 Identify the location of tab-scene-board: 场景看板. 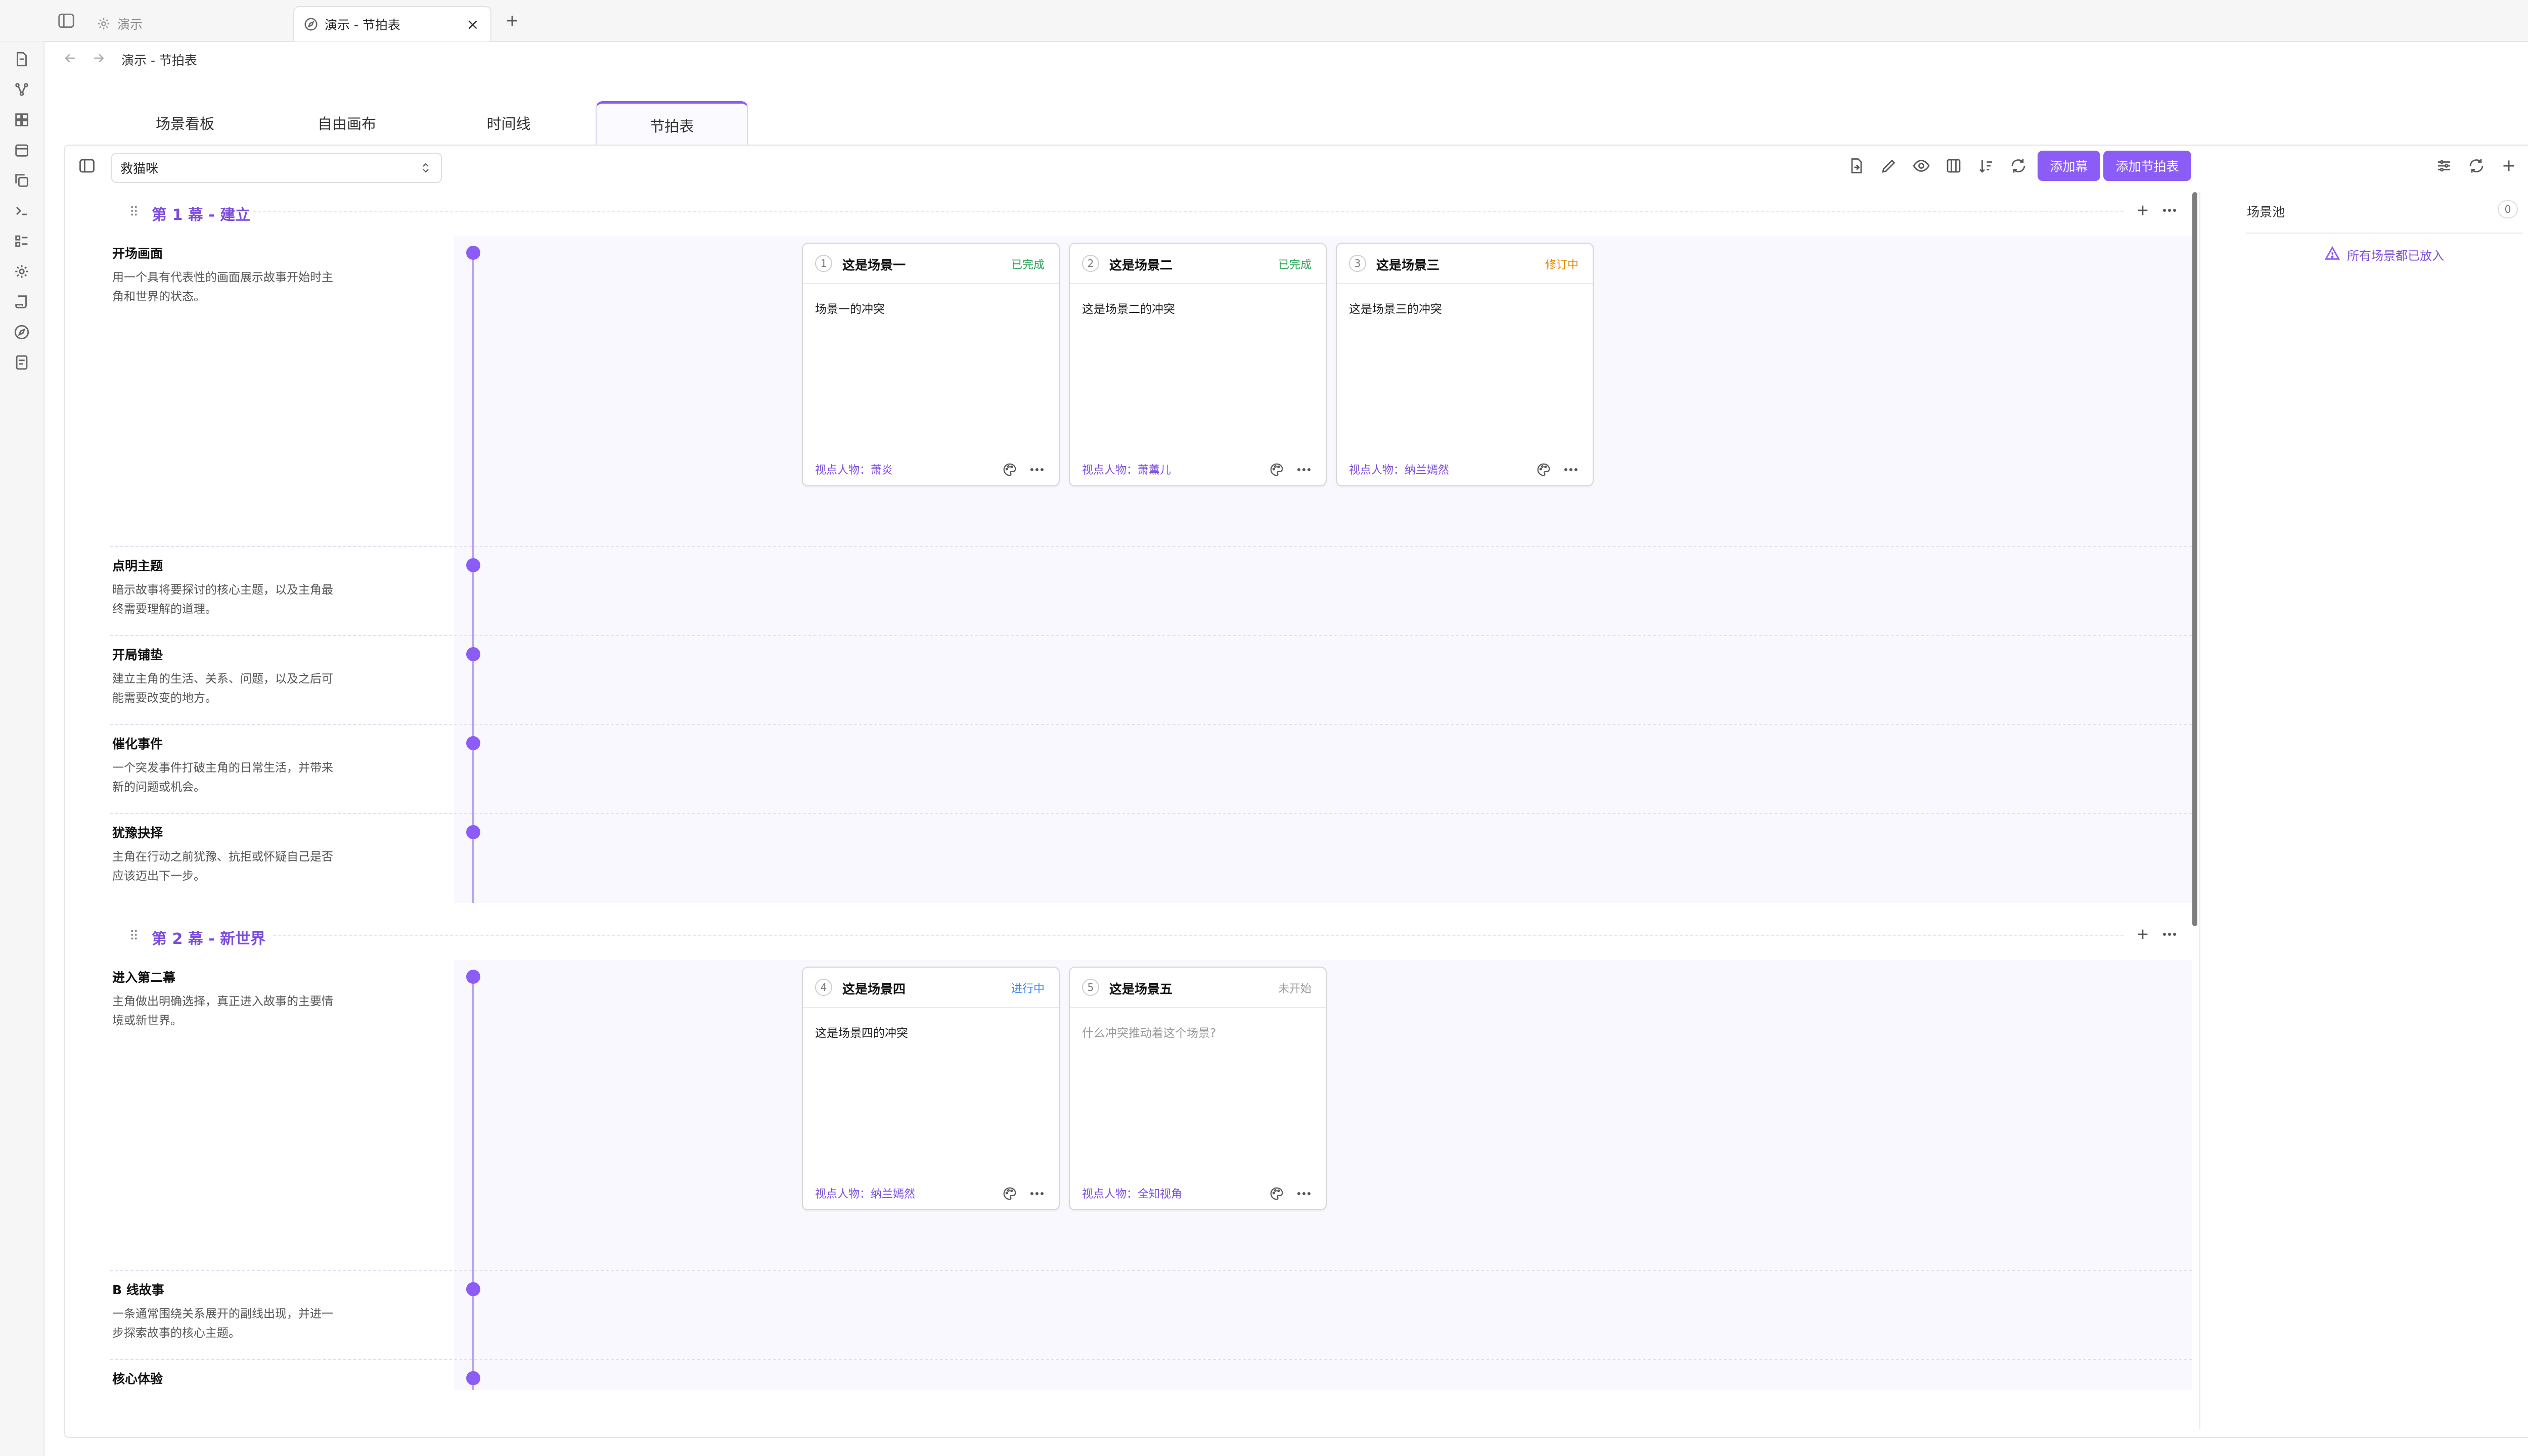
(185, 123).